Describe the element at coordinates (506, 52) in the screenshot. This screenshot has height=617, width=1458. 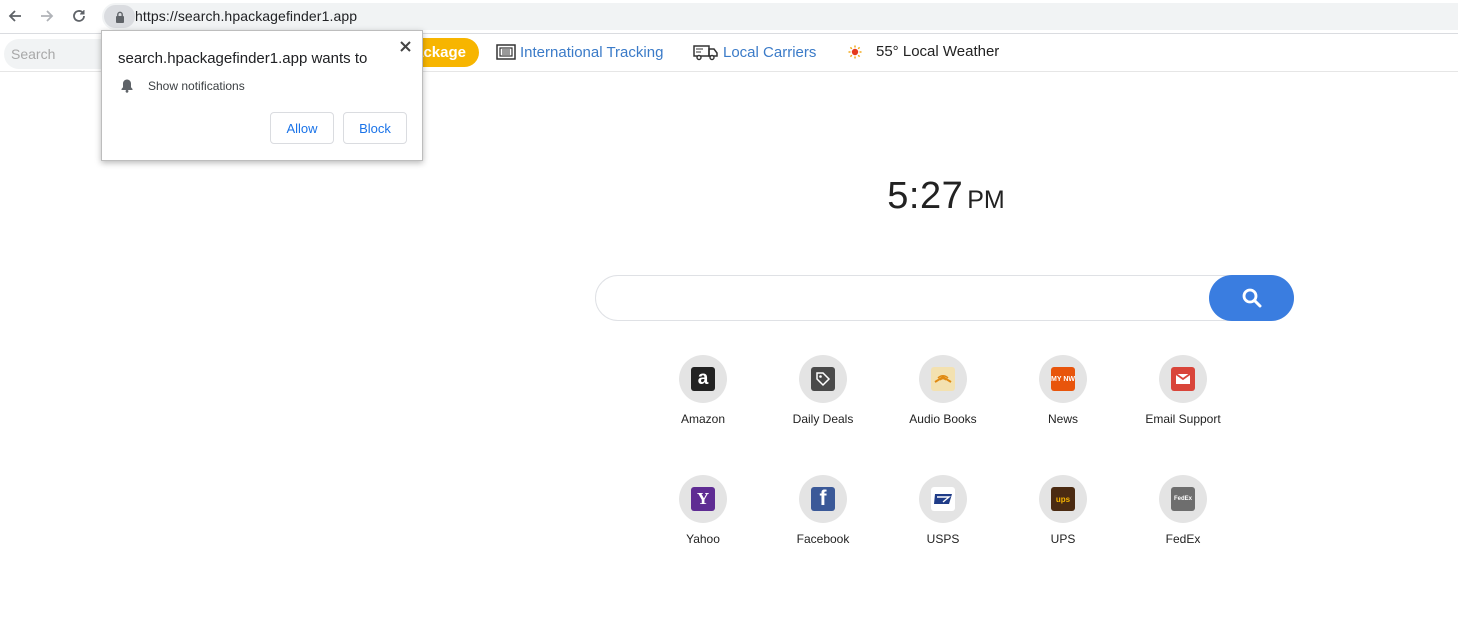
I see `tracking-icon` at that location.